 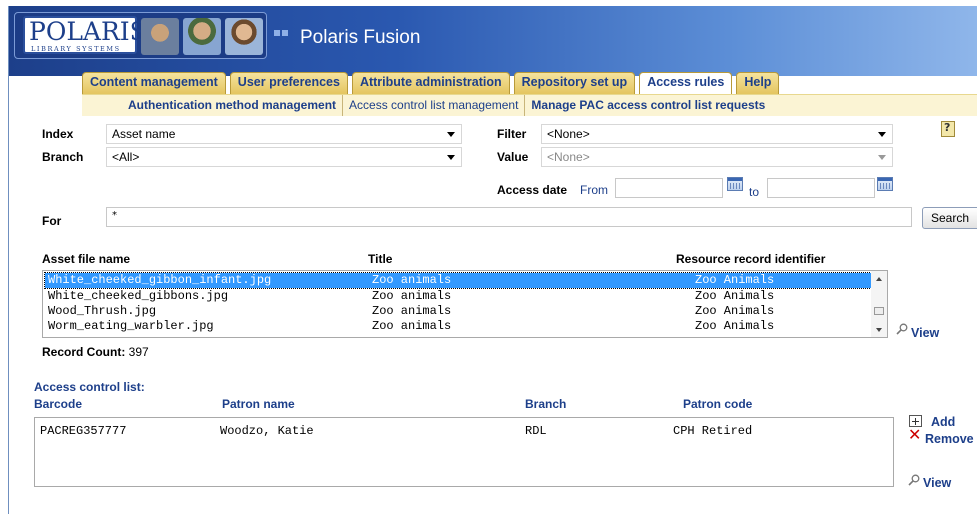 I want to click on app-header: POLARIS LIBRARY SYSTEMS Polaris Fusion, so click(x=492, y=41).